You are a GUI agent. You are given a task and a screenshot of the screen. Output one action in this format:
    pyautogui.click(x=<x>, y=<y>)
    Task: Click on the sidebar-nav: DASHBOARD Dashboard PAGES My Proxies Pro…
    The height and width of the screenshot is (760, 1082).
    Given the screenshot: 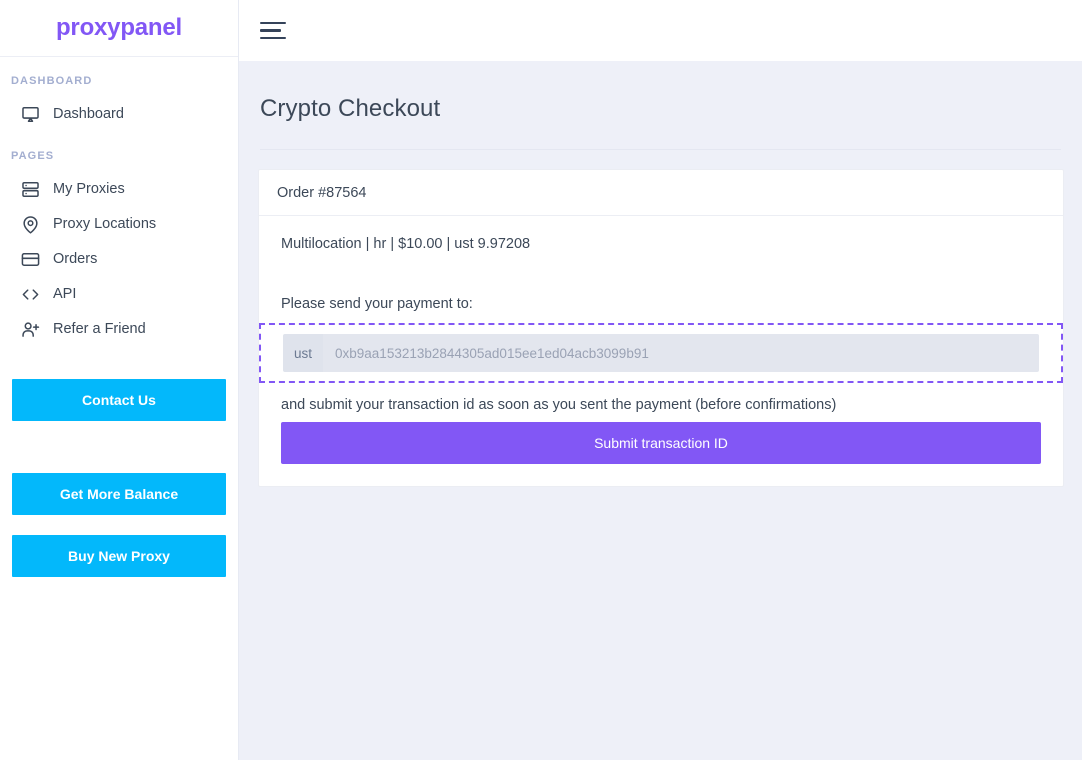 What is the action you would take?
    pyautogui.click(x=119, y=209)
    